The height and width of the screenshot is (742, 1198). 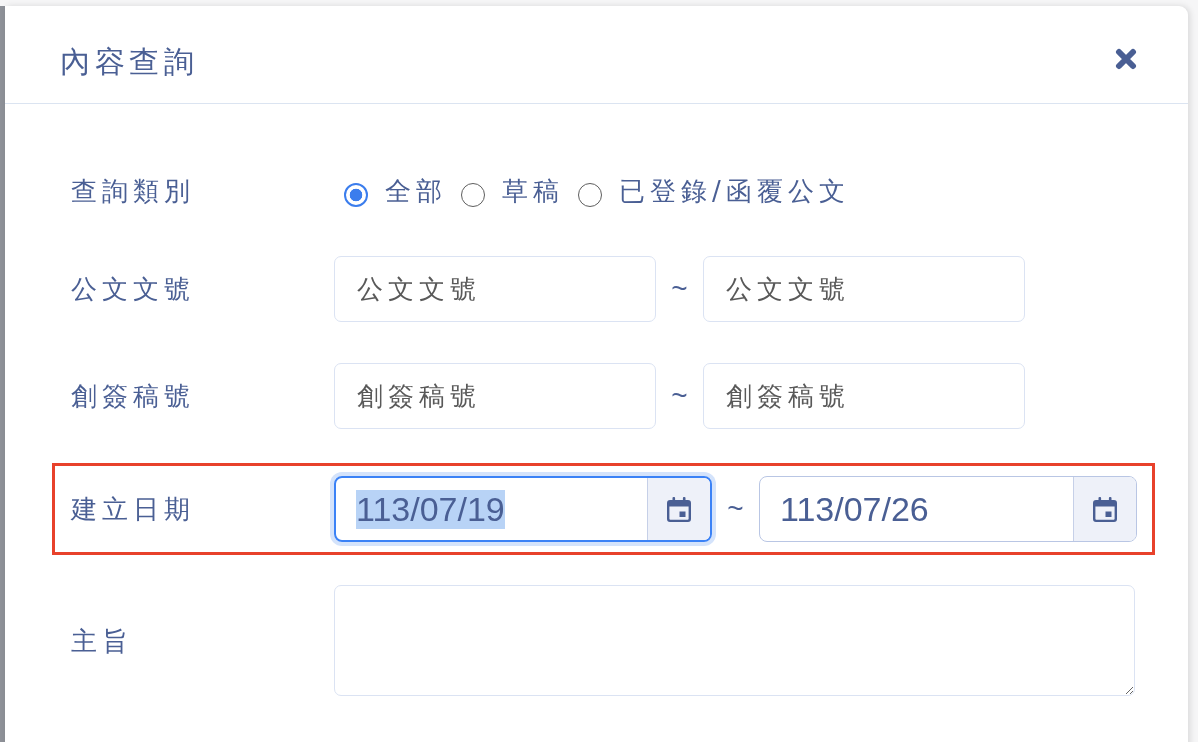 What do you see at coordinates (734, 191) in the screenshot?
I see `radio-label: 已登錄/函覆公文` at bounding box center [734, 191].